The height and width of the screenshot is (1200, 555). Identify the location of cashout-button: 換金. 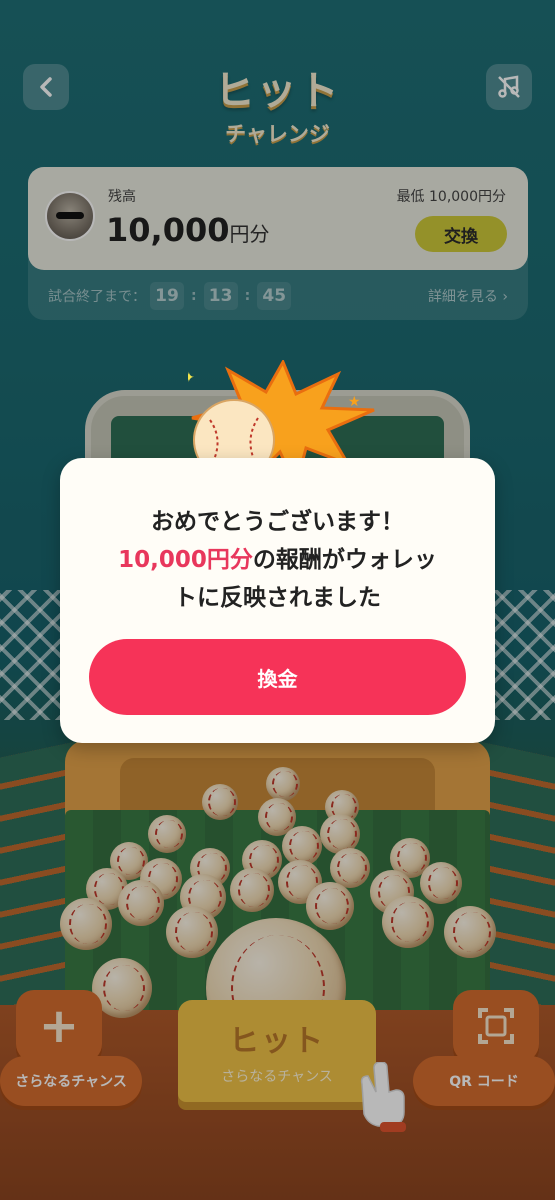
(277, 677).